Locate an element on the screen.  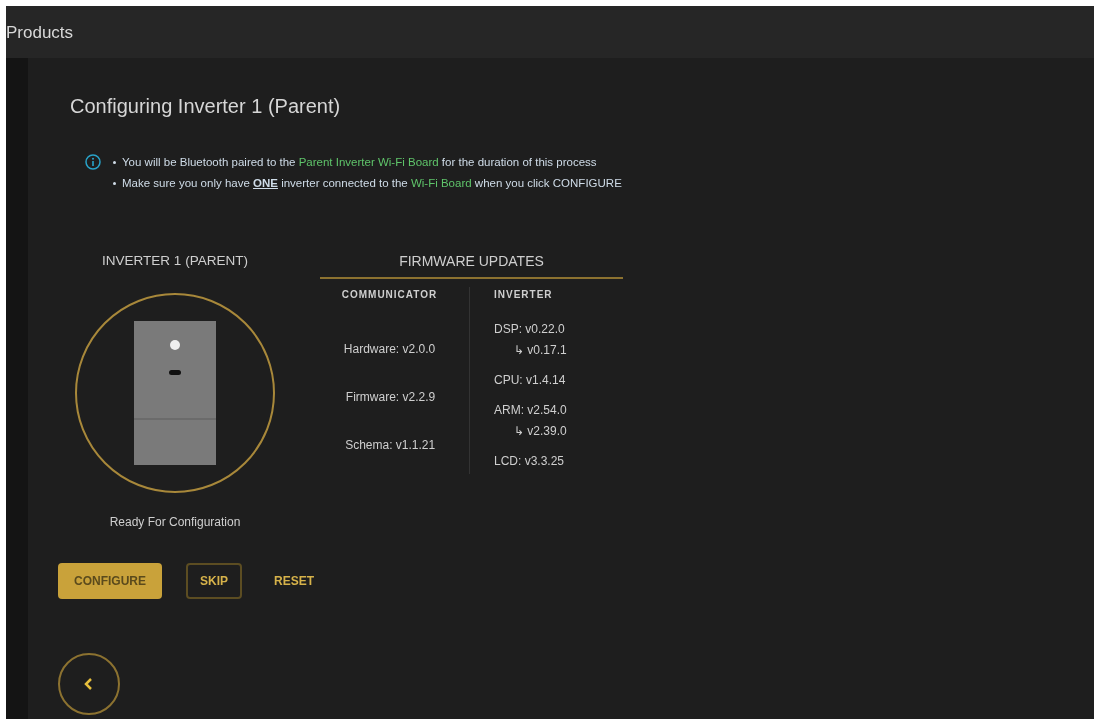
action-button: SKIP is located at coordinates (214, 580).